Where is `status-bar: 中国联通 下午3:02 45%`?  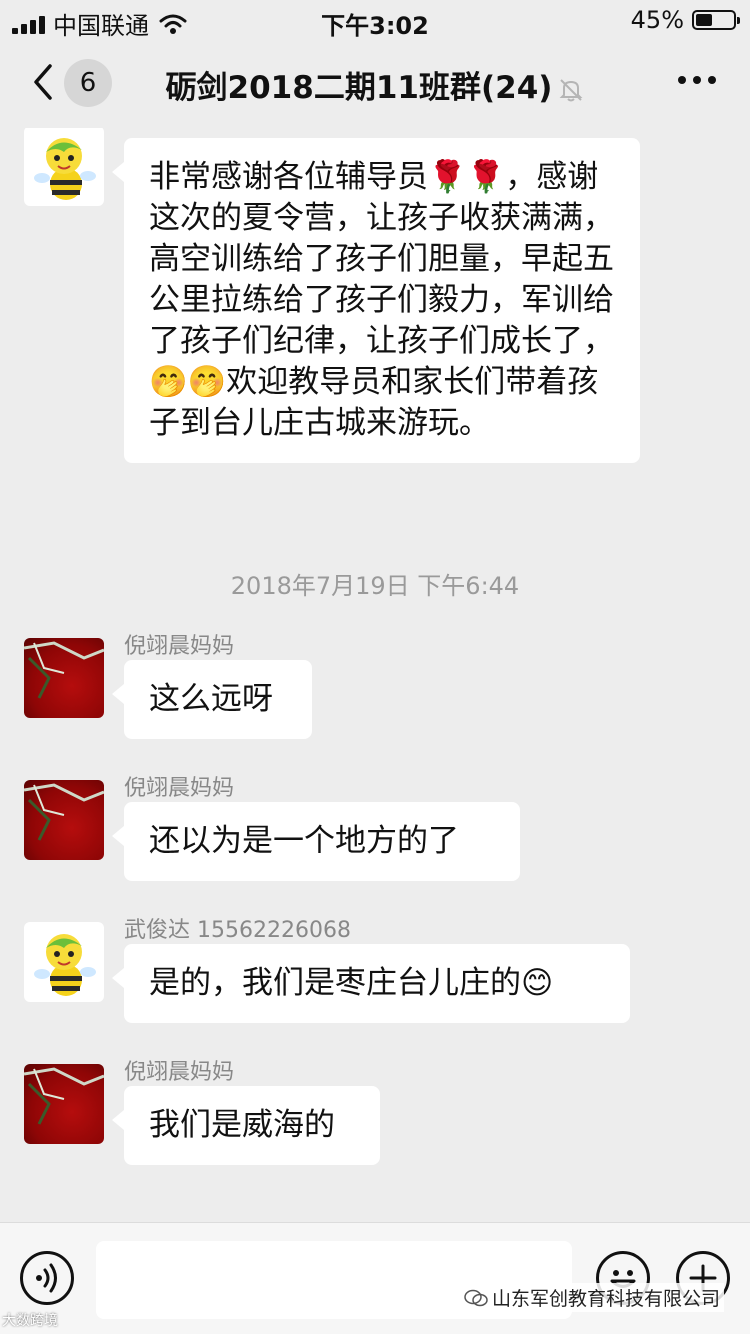
status-bar: 中国联通 下午3:02 45% is located at coordinates (375, 20).